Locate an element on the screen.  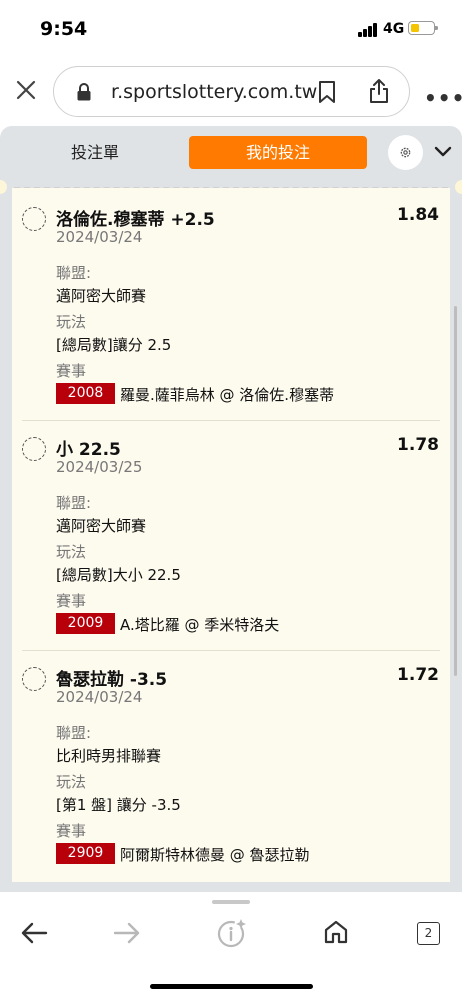
league-value: 比利時男排聯賽 is located at coordinates (109, 756).